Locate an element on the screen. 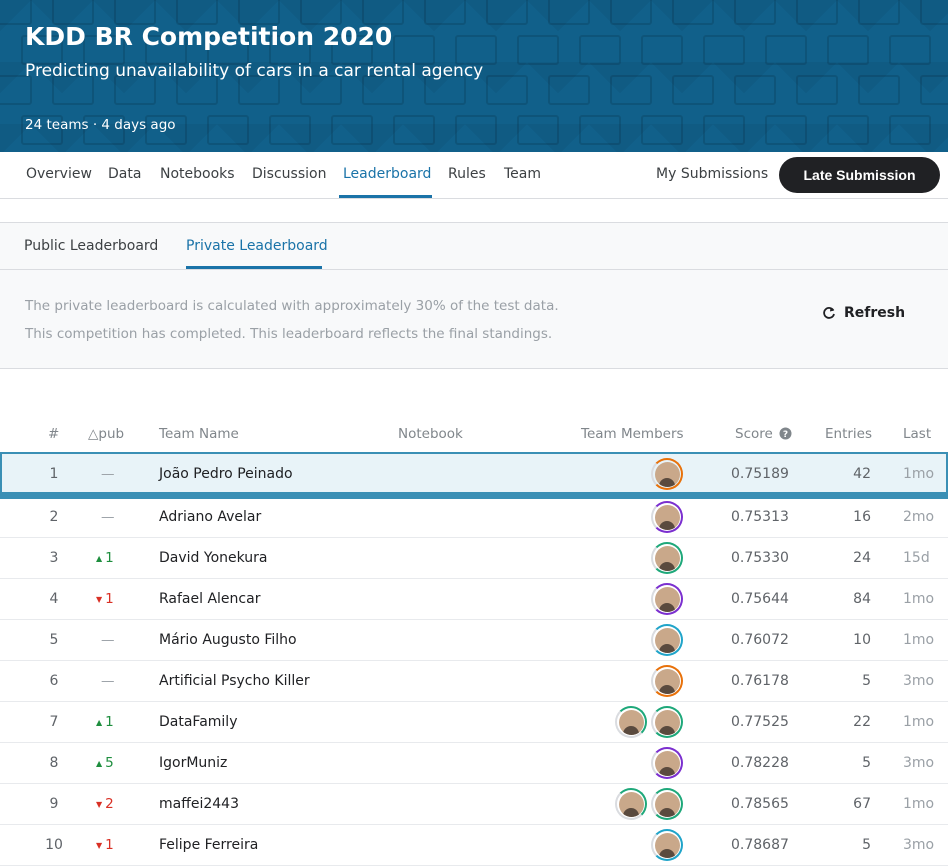 The image size is (948, 867). tab-rules: Rules is located at coordinates (467, 174).